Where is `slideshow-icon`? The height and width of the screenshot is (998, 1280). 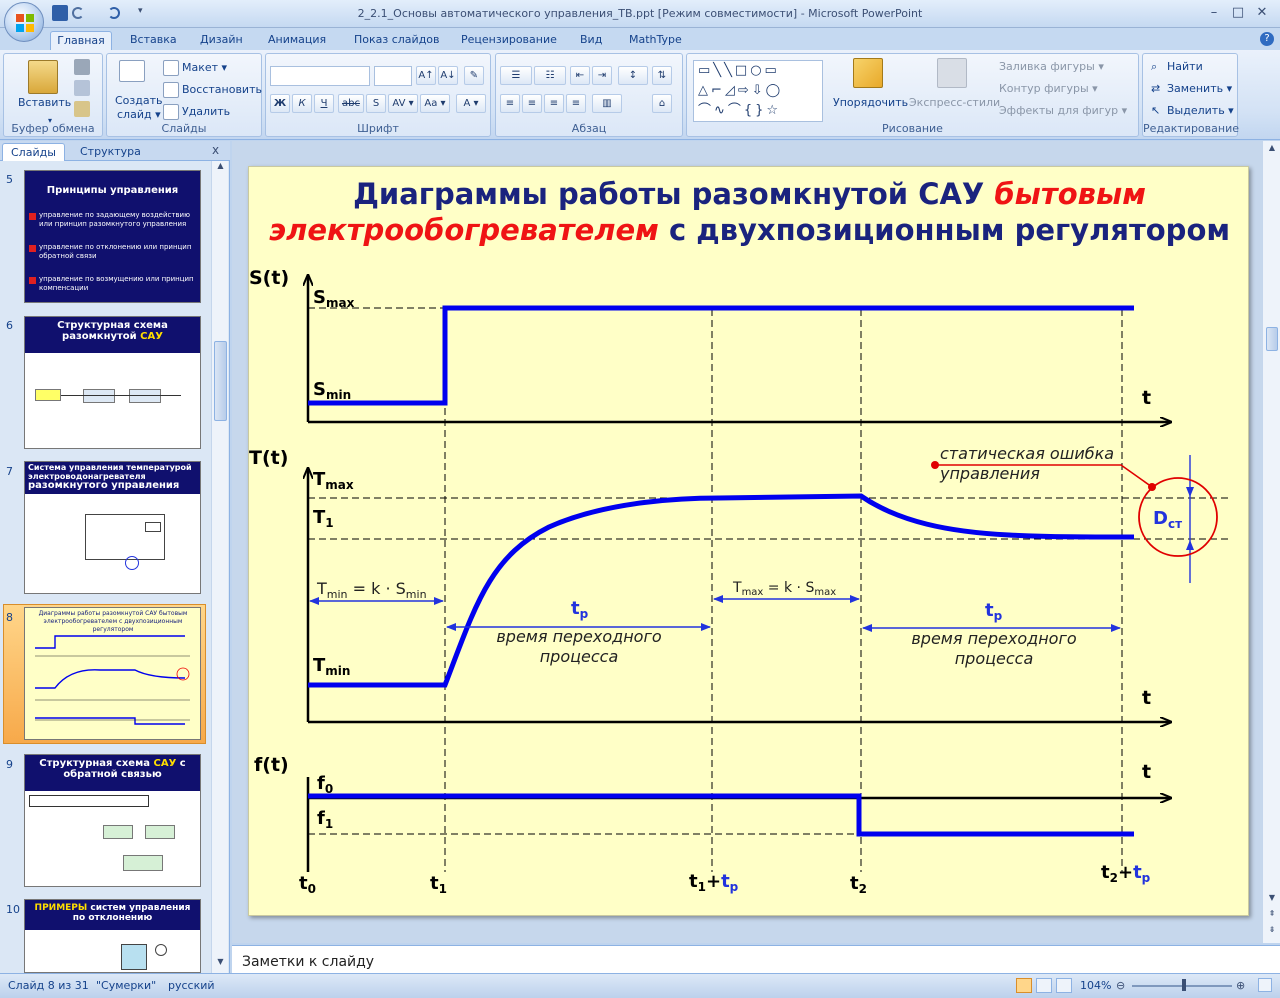 slideshow-icon is located at coordinates (1064, 985).